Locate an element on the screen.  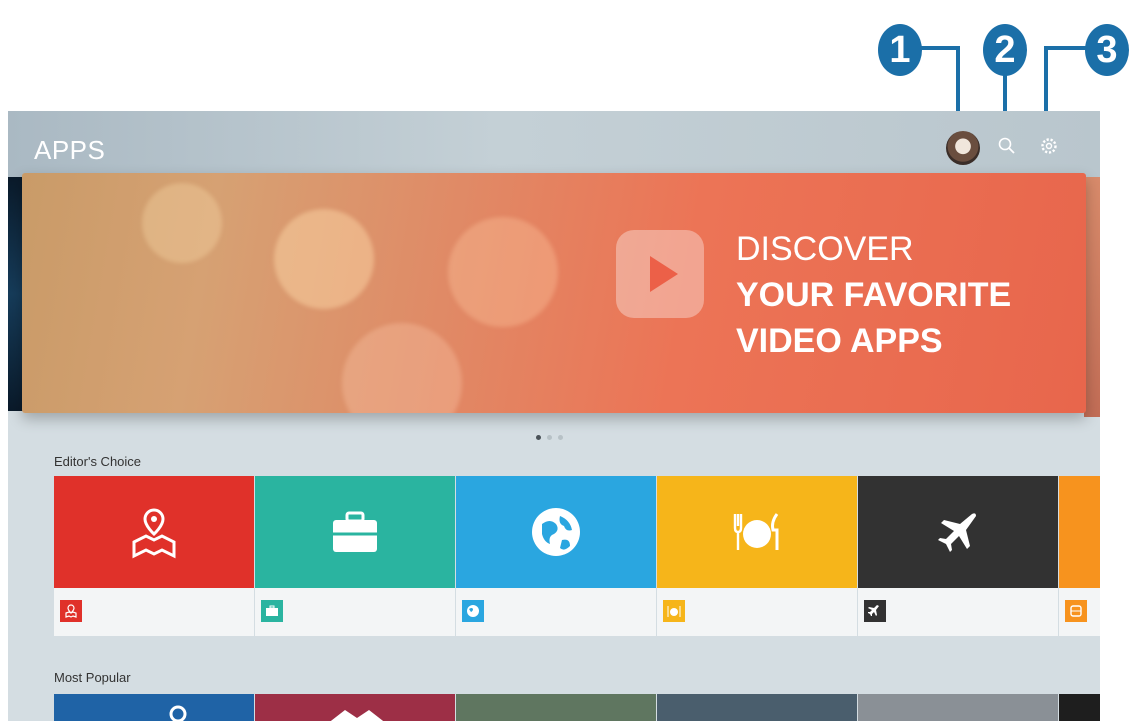
next-banner-peek is located at coordinates (1092, 297).